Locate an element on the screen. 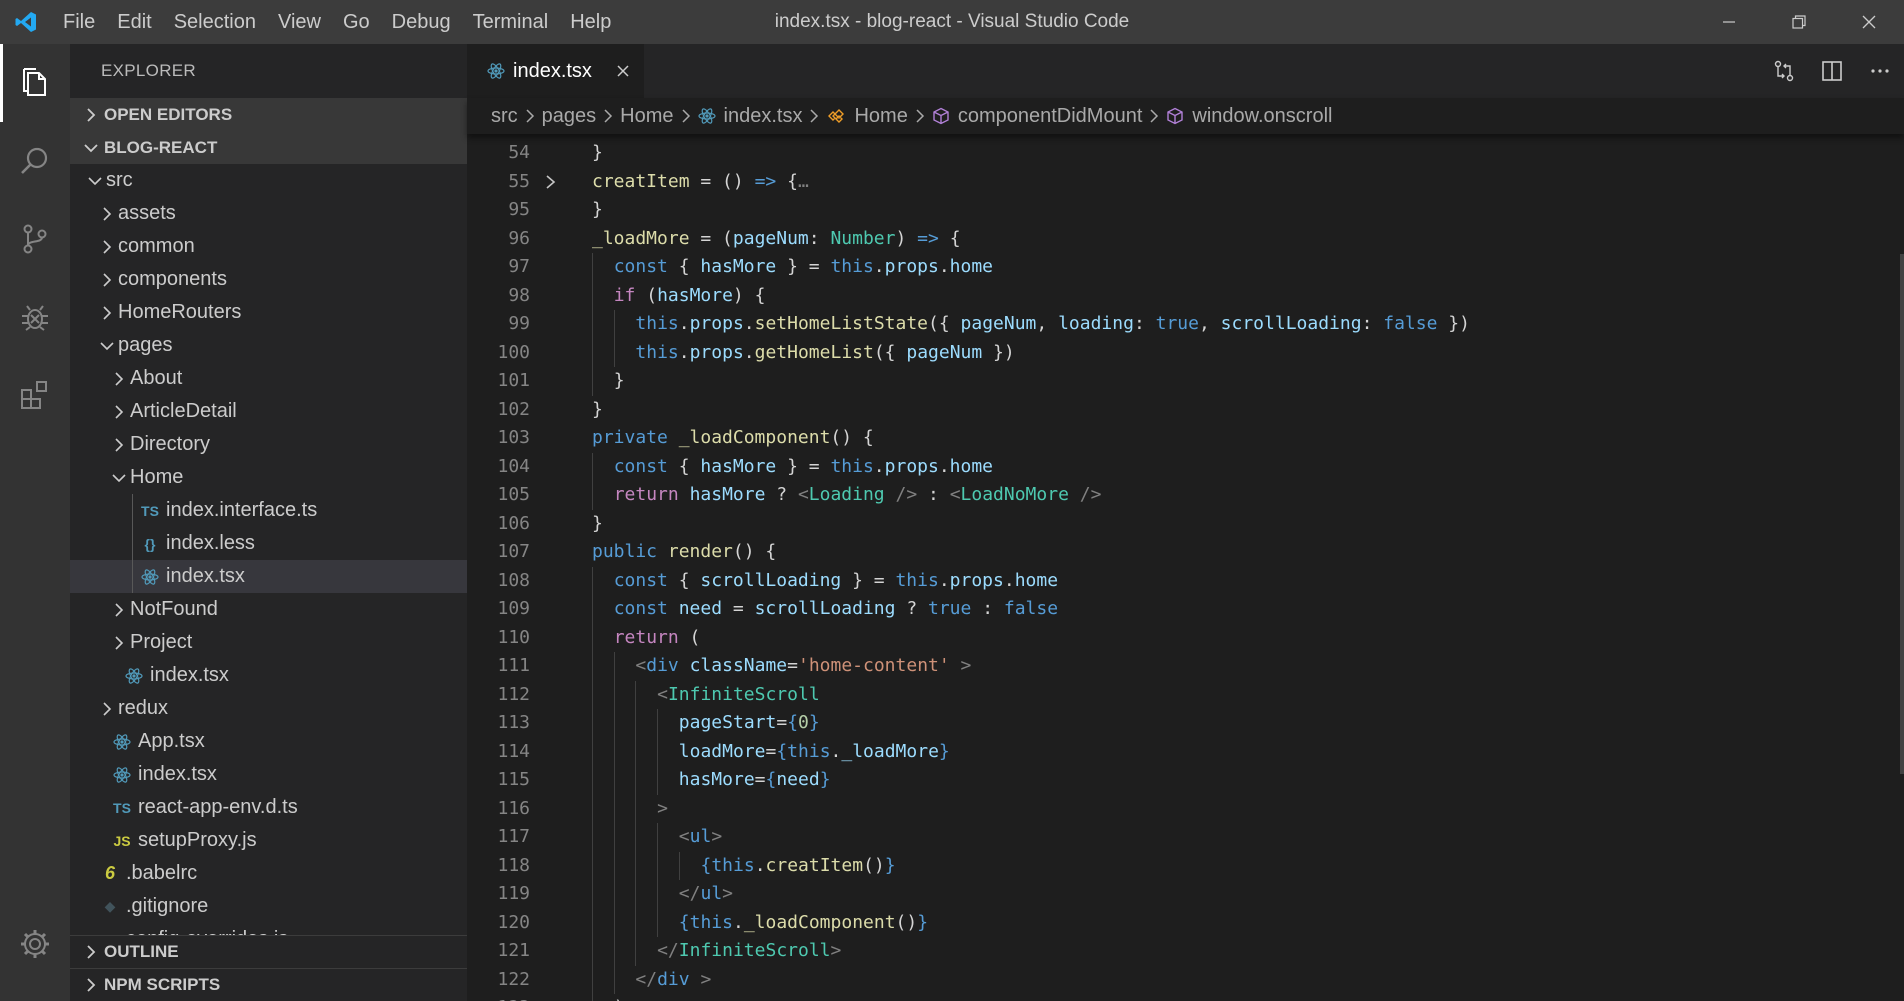 The width and height of the screenshot is (1904, 1001). breadcrumb-item: componentDidMount is located at coordinates (1037, 116).